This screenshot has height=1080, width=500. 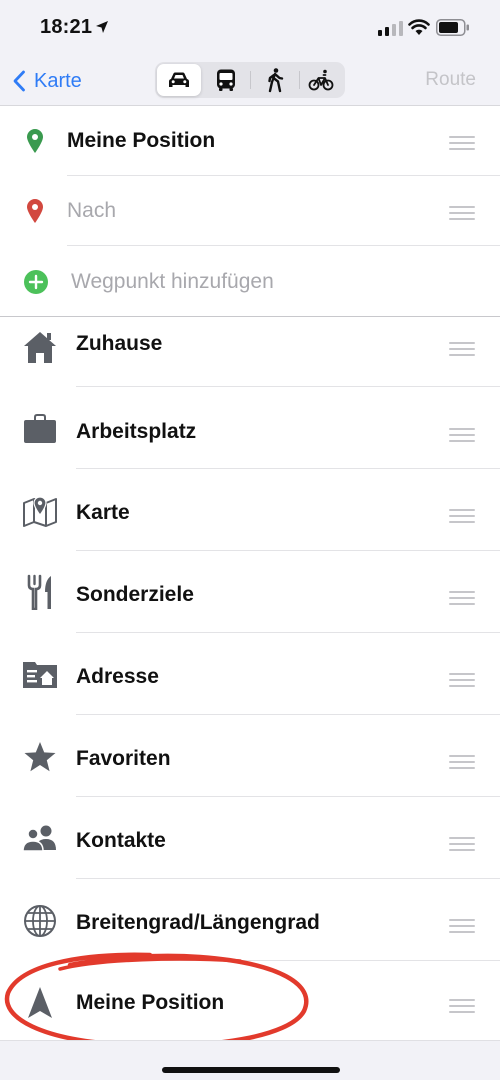 I want to click on status-time: 18:21, so click(x=66, y=27).